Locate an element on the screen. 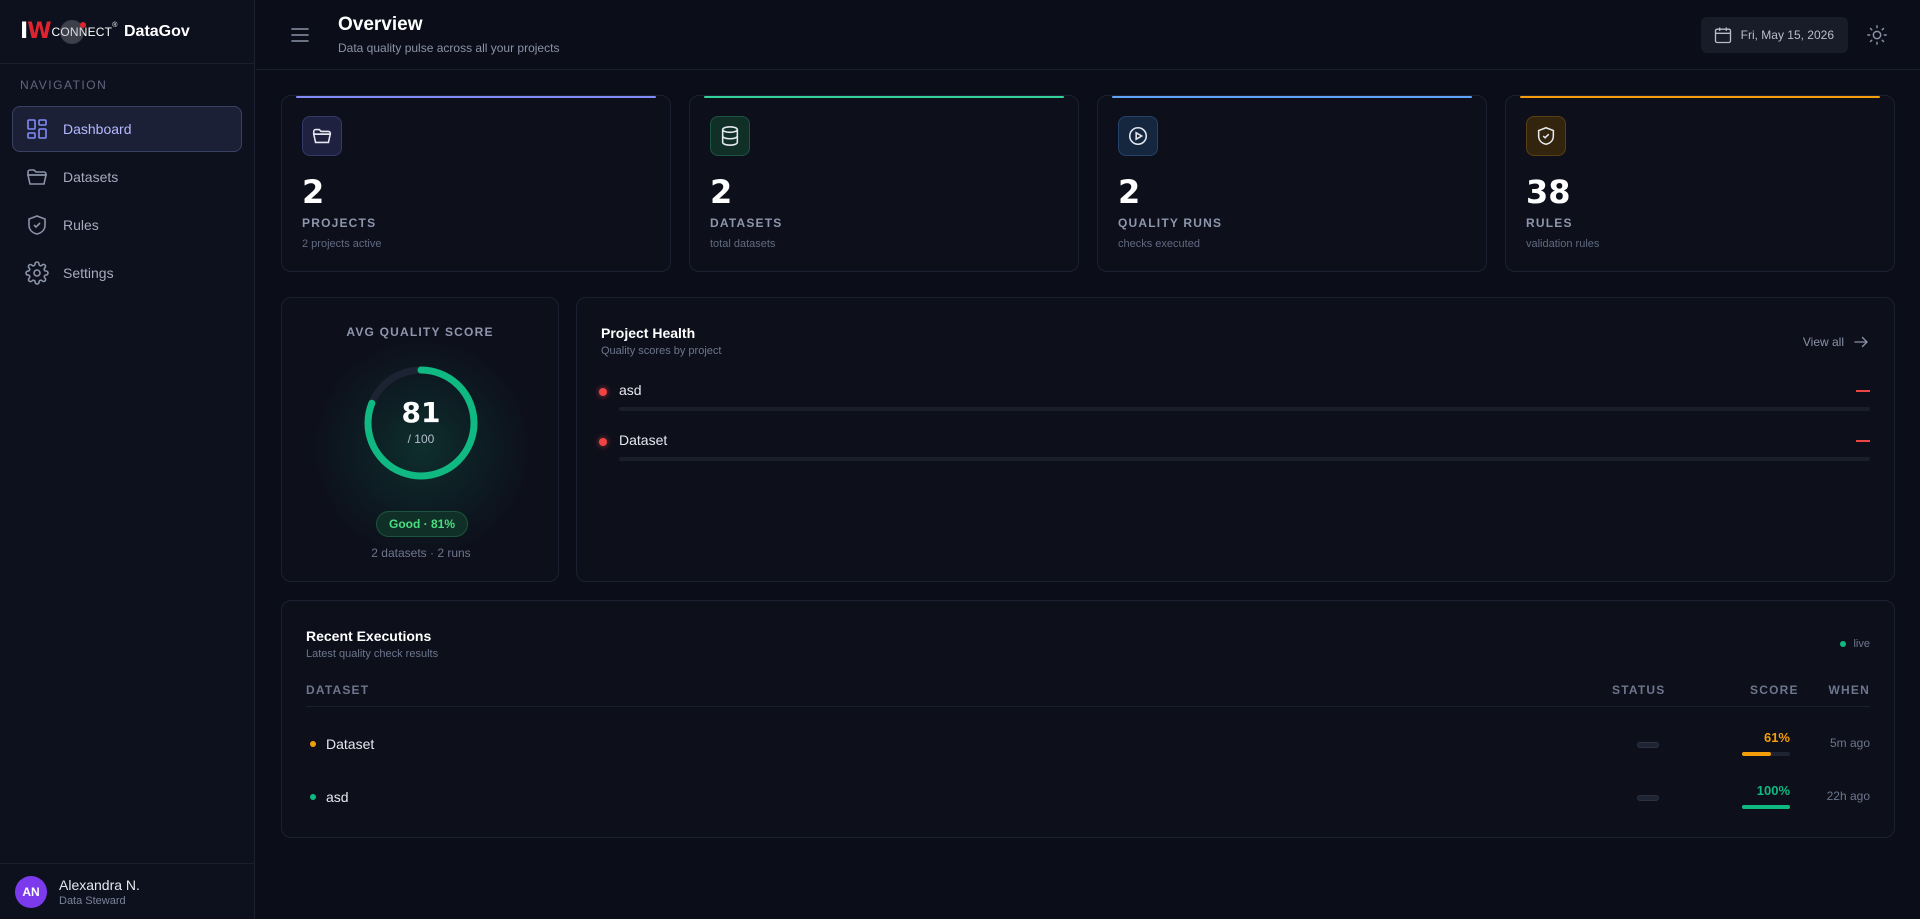 This screenshot has width=1920, height=919. project-name: Dataset is located at coordinates (643, 440).